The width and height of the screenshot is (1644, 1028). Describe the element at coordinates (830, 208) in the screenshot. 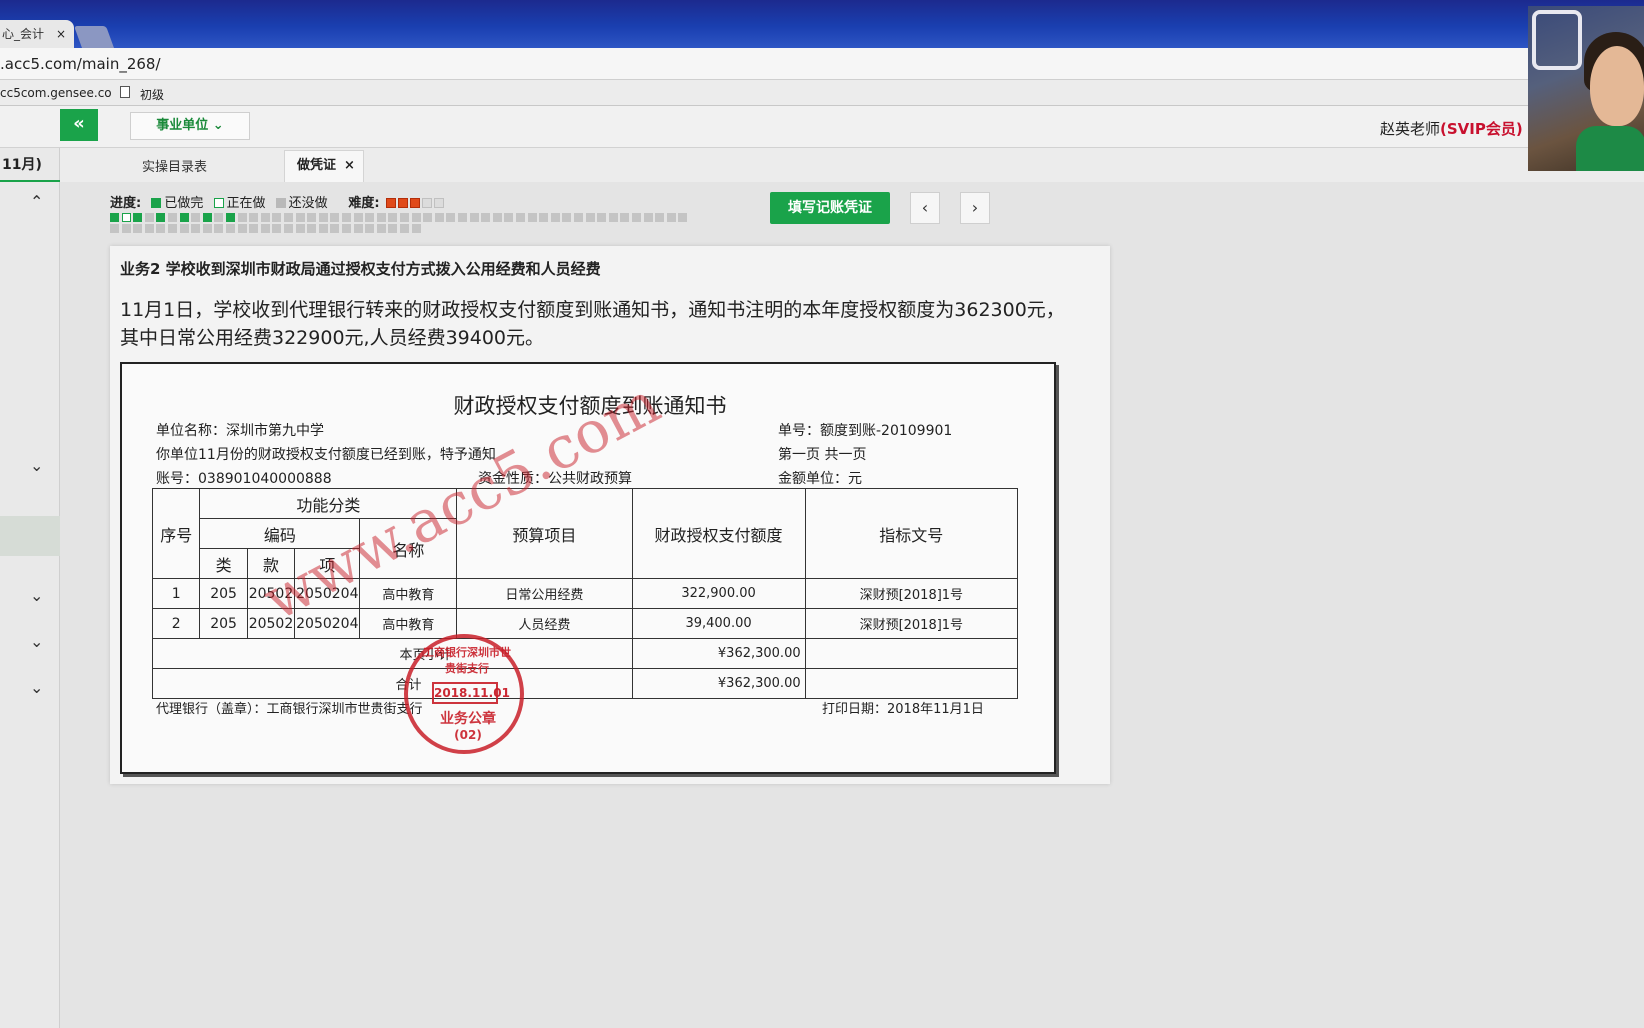

I see `fill-voucher-button: 填写记账凭证` at that location.